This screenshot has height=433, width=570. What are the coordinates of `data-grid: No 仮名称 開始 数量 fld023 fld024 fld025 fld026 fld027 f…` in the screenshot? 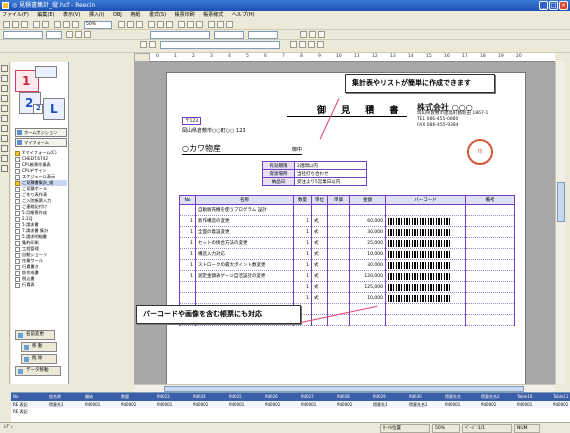 It's located at (290, 407).